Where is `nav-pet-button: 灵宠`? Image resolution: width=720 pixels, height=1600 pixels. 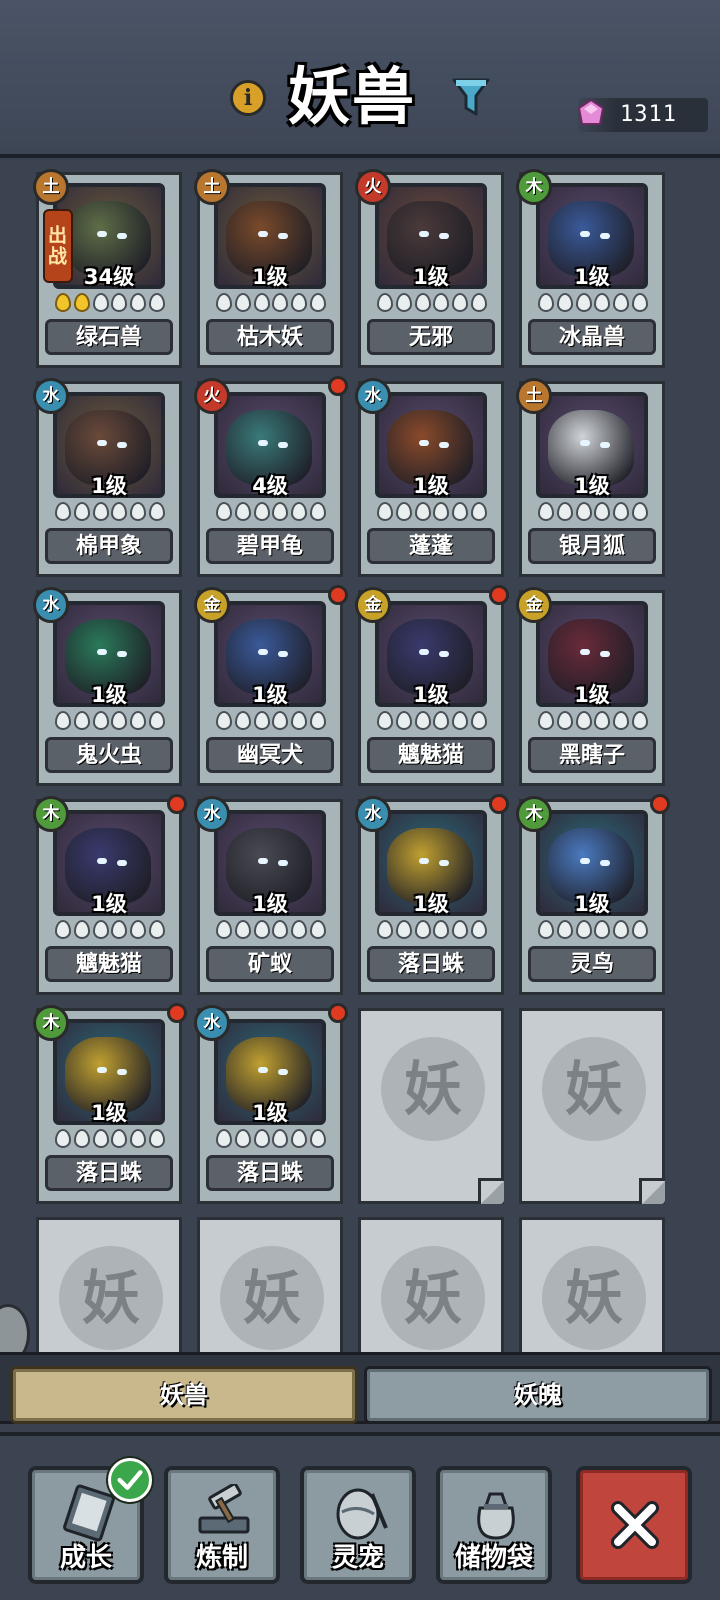 nav-pet-button: 灵宠 is located at coordinates (358, 1525).